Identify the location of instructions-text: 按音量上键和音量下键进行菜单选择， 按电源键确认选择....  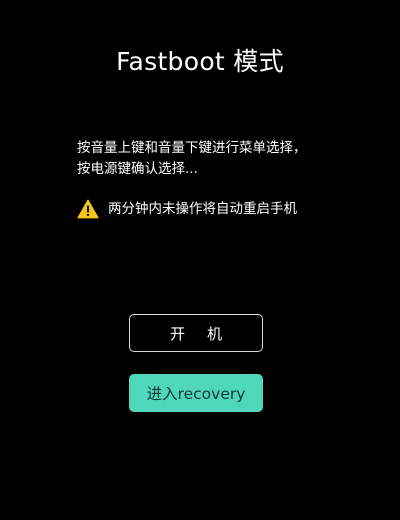
(227, 159).